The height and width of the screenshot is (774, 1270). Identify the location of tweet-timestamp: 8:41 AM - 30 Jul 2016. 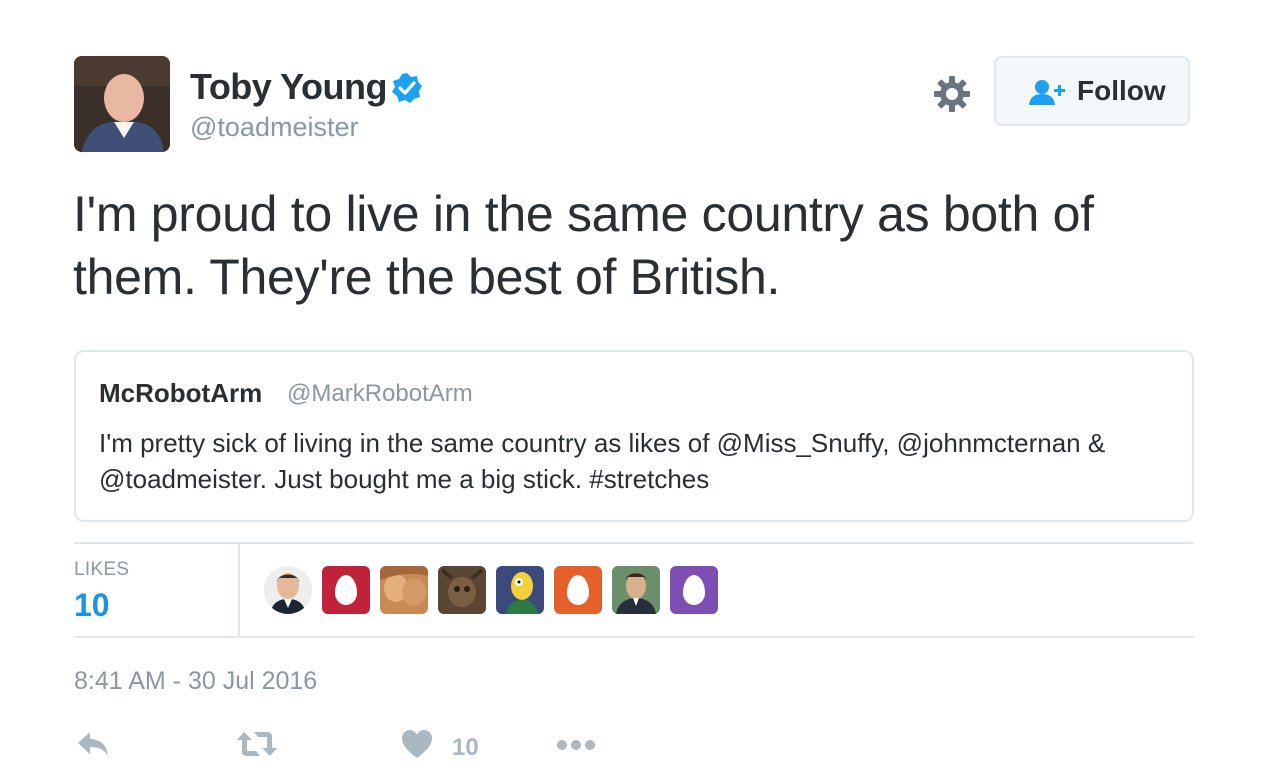
(195, 681).